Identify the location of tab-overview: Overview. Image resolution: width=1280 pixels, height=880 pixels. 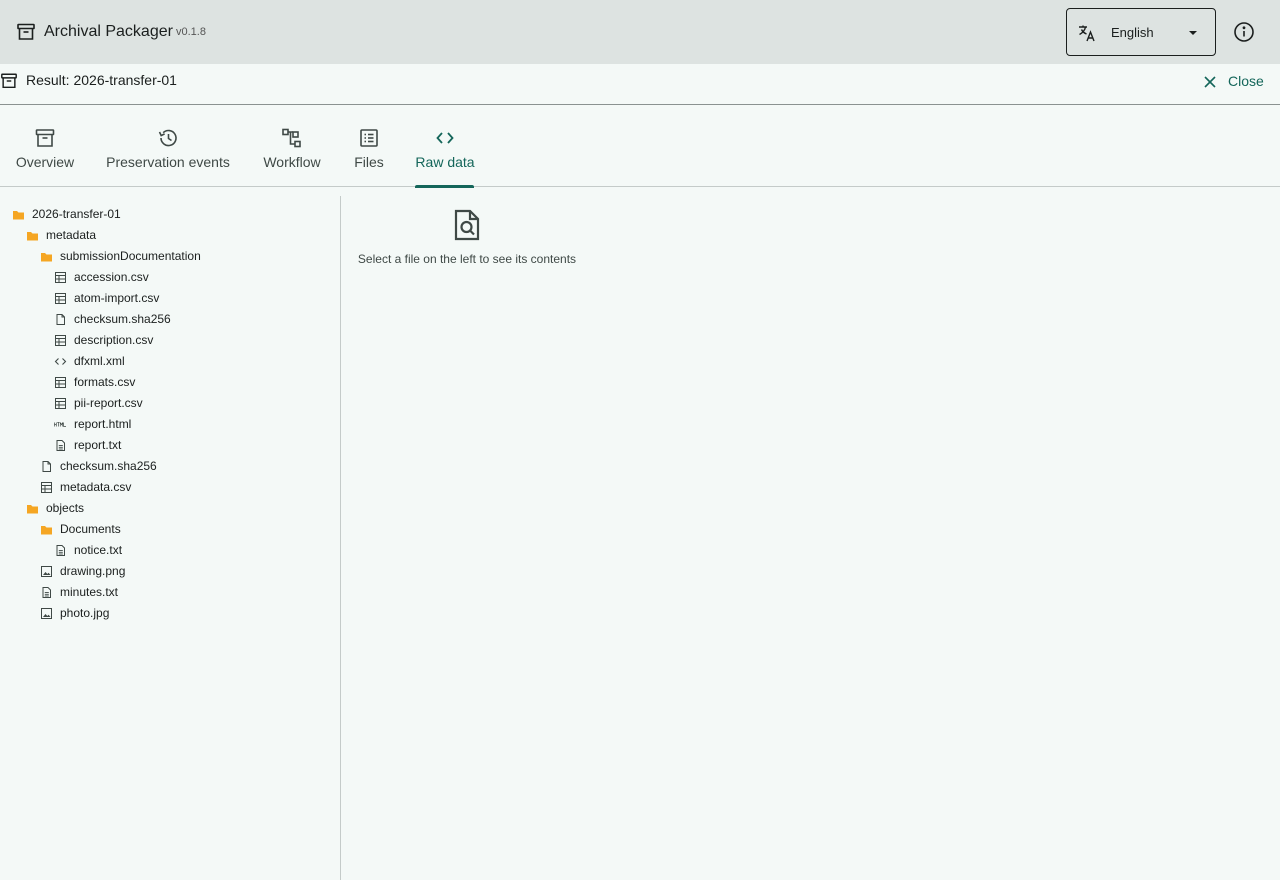
(45, 146).